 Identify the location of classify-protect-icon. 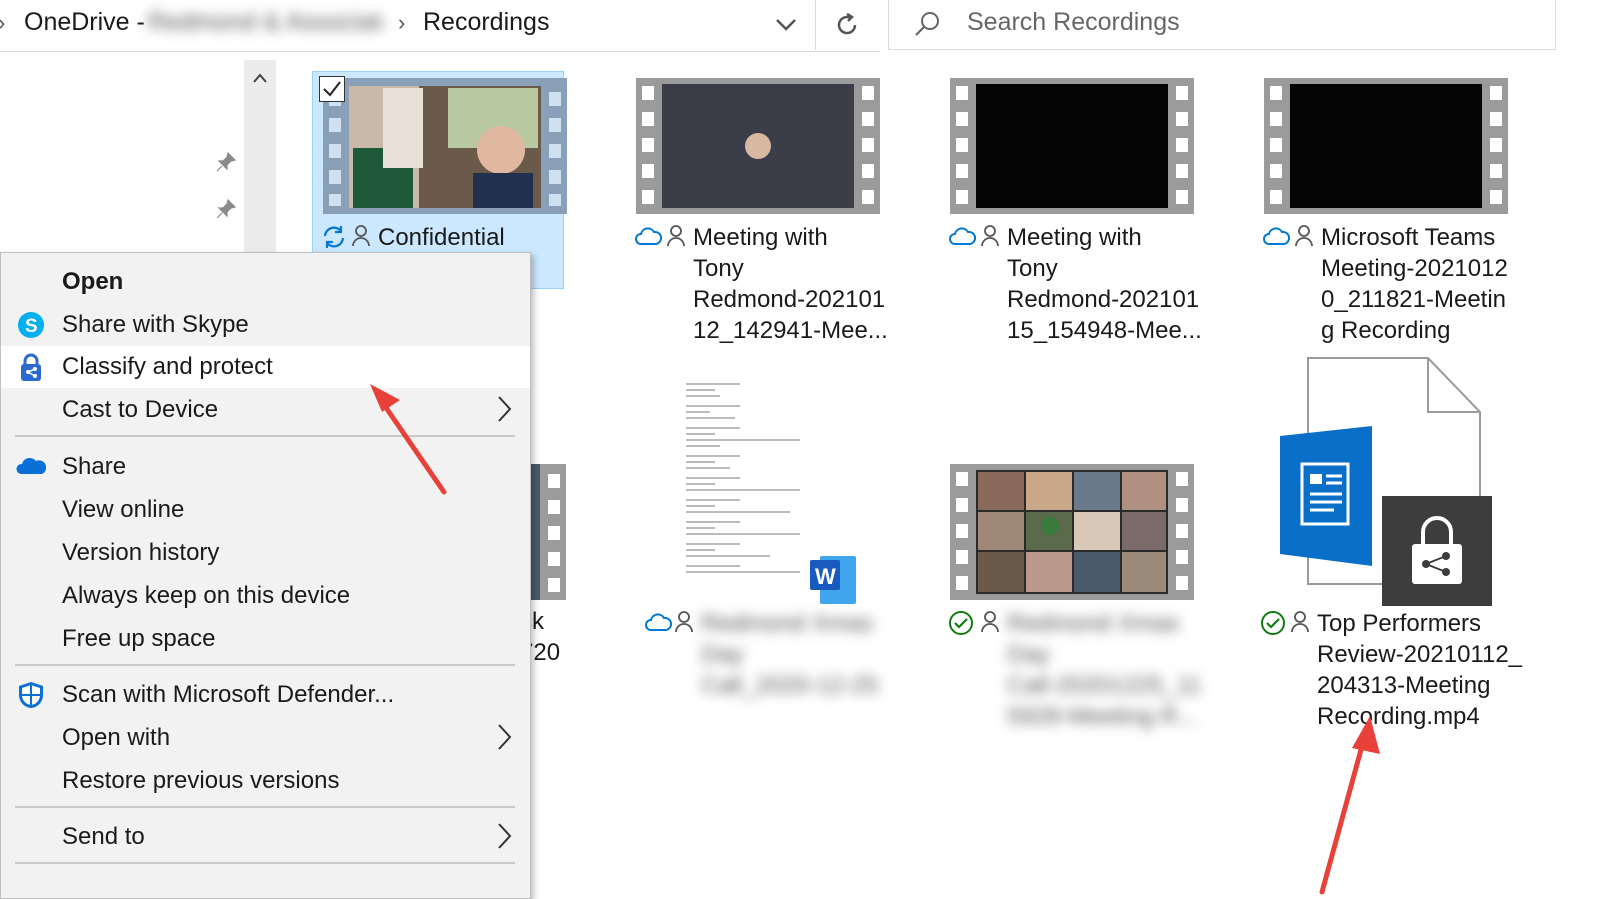
(31, 367).